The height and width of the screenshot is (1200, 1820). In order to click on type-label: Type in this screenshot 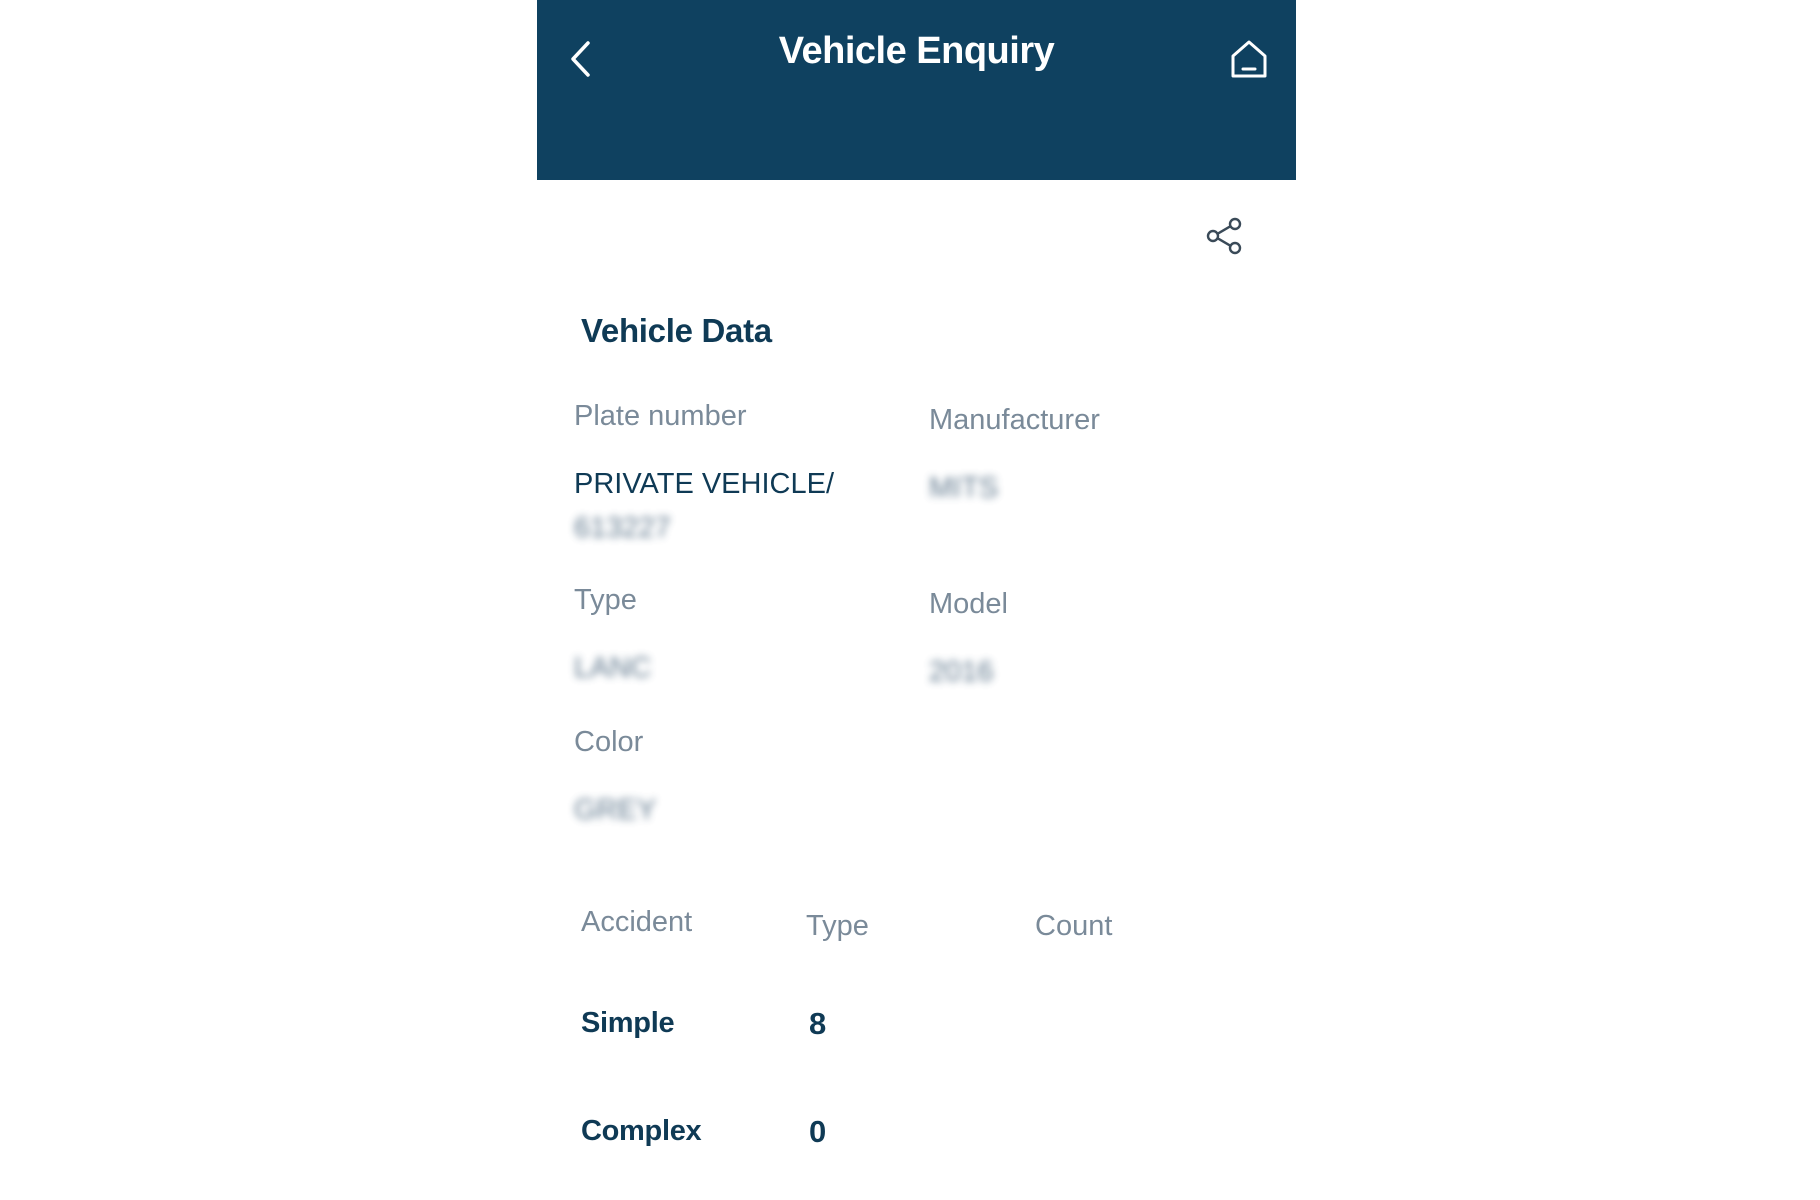, I will do `click(605, 600)`.